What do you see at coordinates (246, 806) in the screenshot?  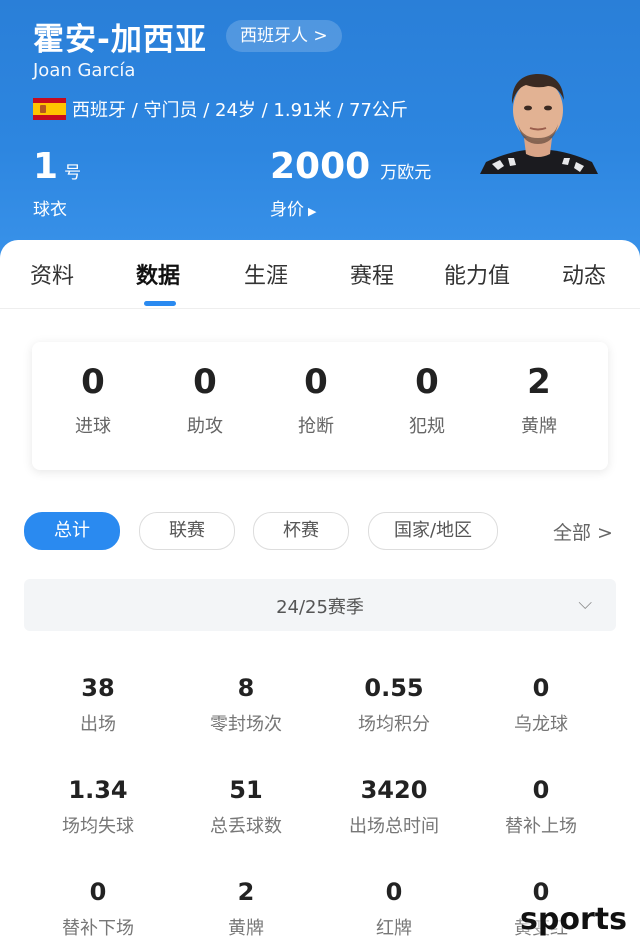 I see `stat-total-goals-conceded: 51 总丢球数` at bounding box center [246, 806].